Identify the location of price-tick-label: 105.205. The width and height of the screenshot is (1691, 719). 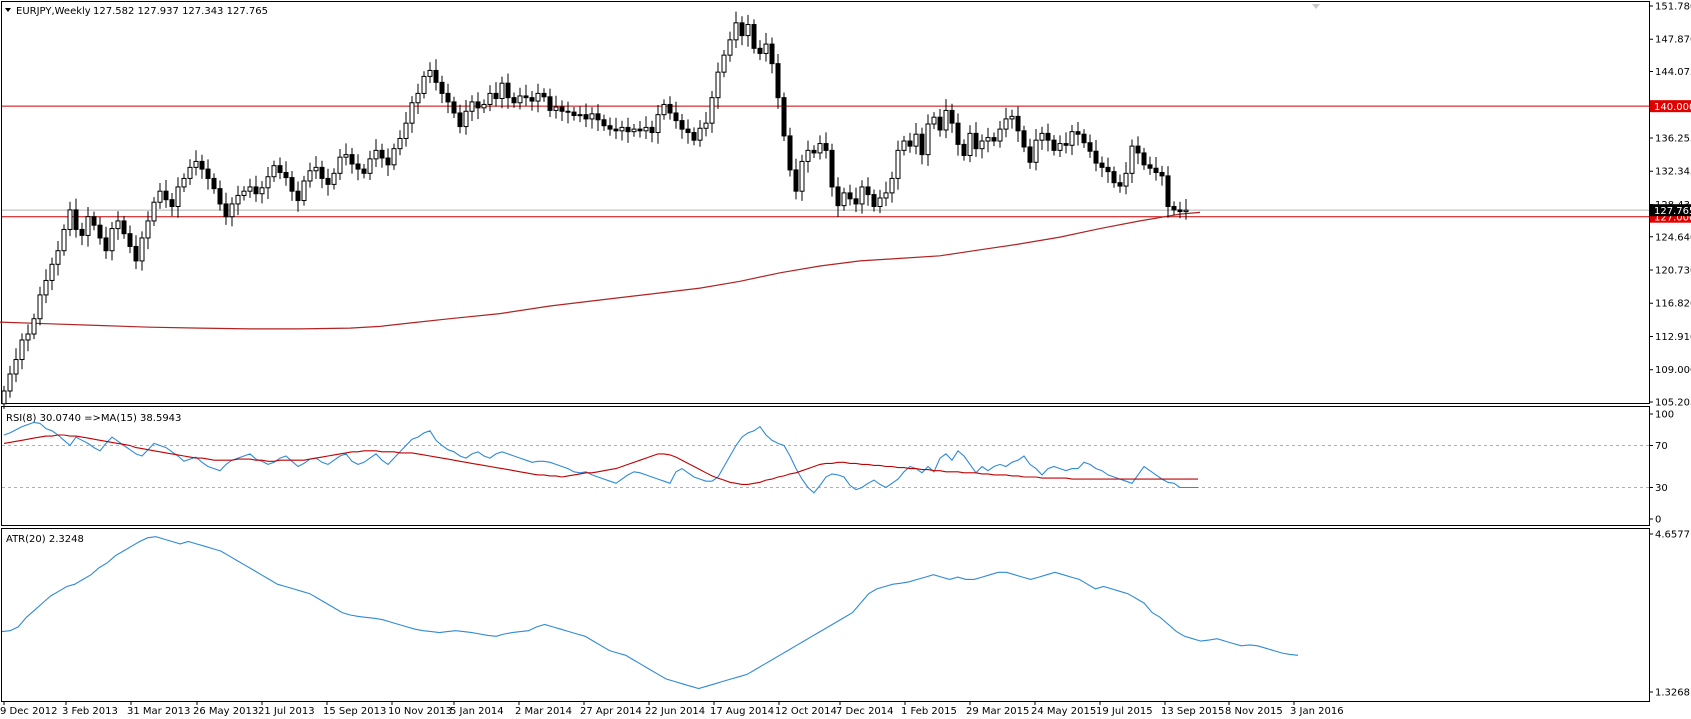
(1673, 403).